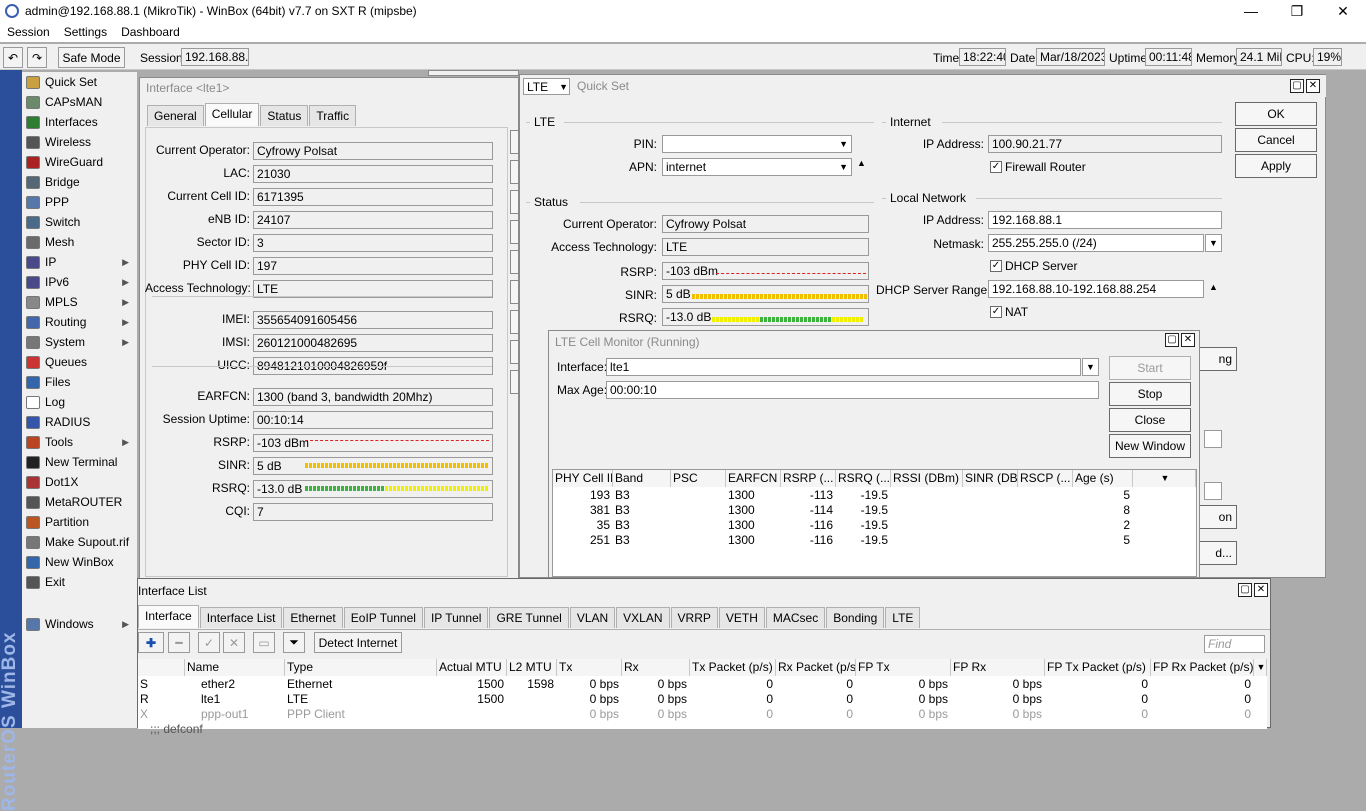  Describe the element at coordinates (79, 462) in the screenshot. I see `sidebar-item-new-terminal: New Terminal` at that location.